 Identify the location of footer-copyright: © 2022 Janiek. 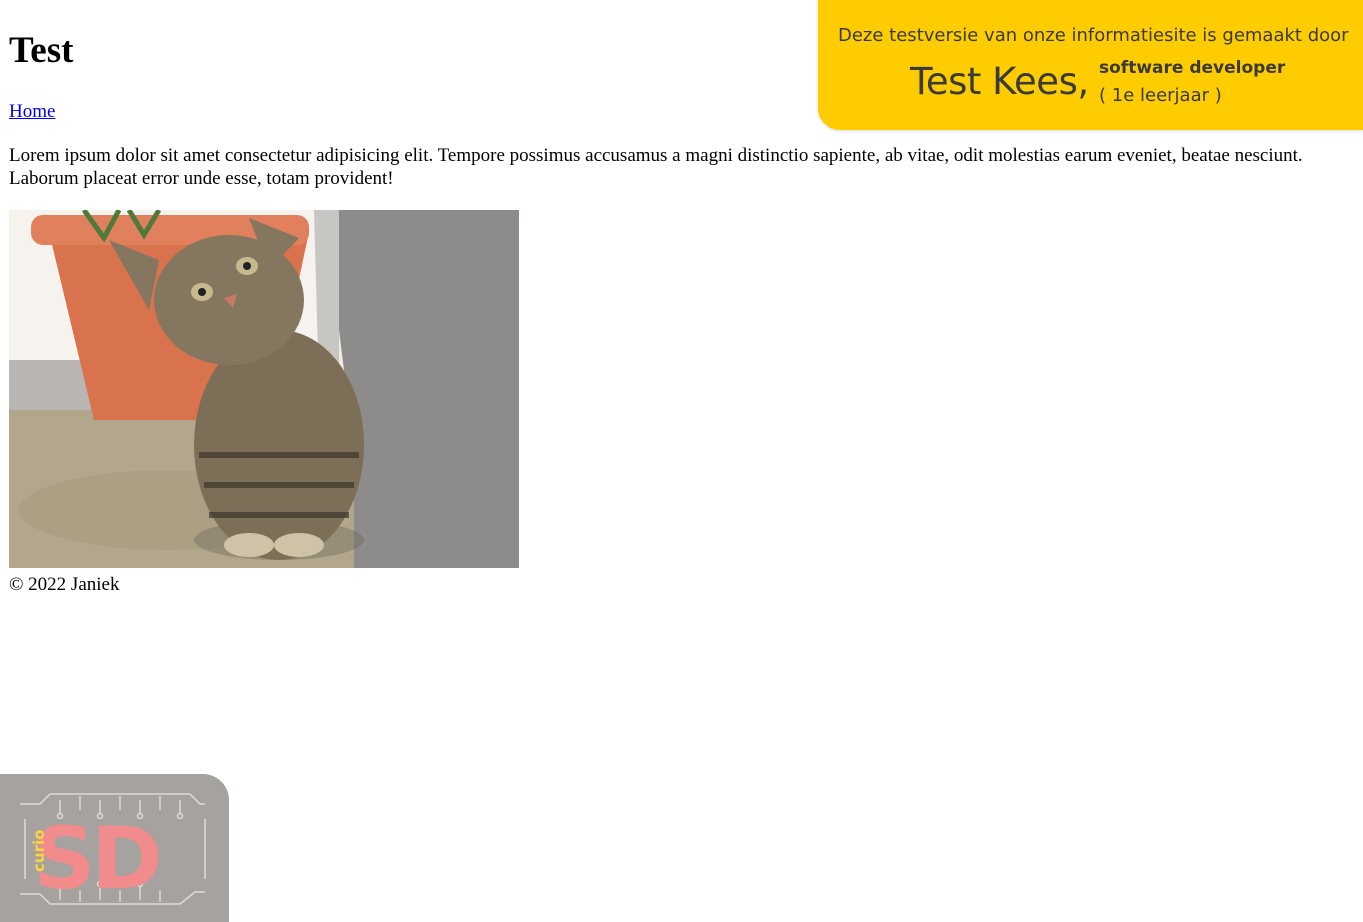
(64, 584).